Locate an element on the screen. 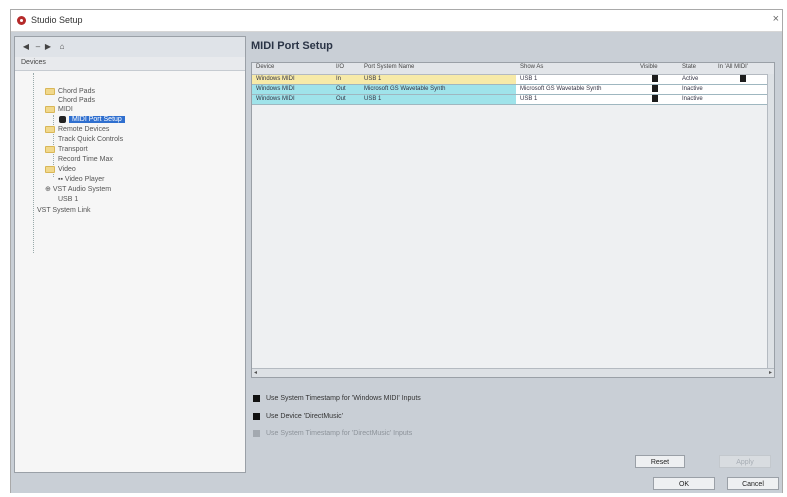 This screenshot has width=787, height=497. table-row: Windows MIDI Out USB 1 USB 1 Inactive is located at coordinates (513, 100).